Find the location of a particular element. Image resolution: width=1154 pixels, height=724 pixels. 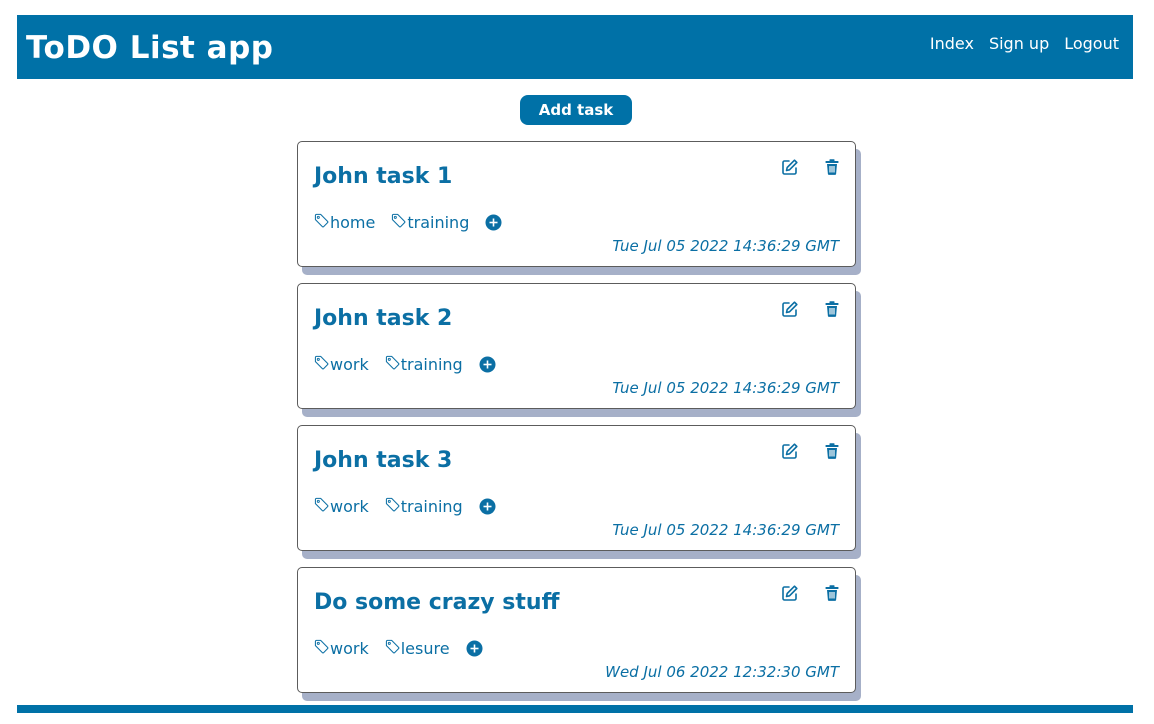

app-title: ToDO List app is located at coordinates (150, 48).